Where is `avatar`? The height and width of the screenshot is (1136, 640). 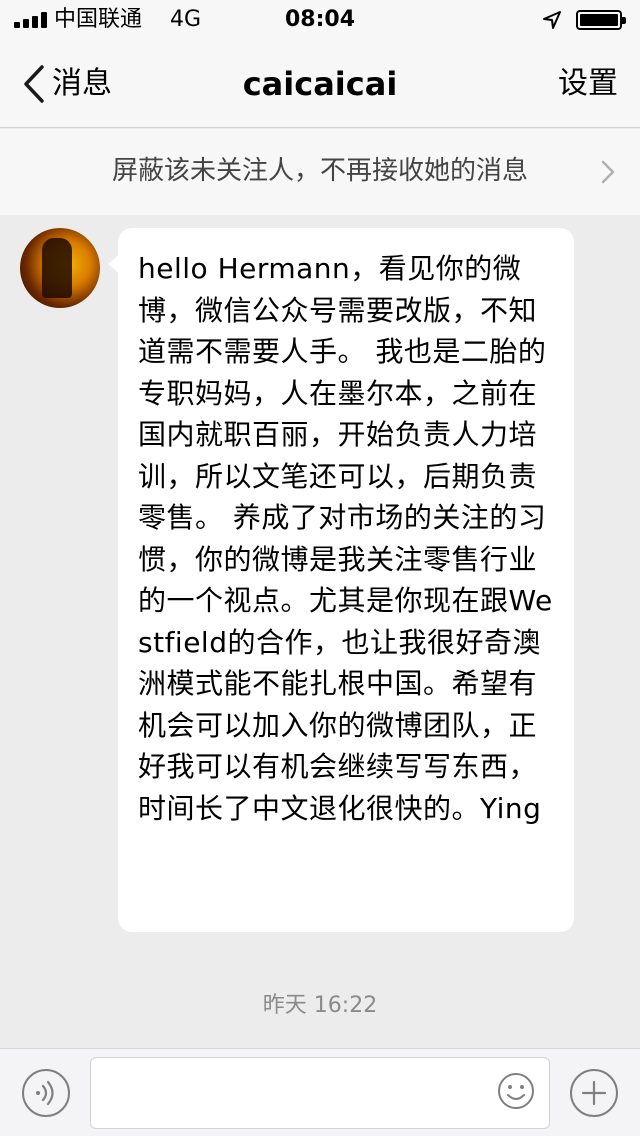
avatar is located at coordinates (60, 268).